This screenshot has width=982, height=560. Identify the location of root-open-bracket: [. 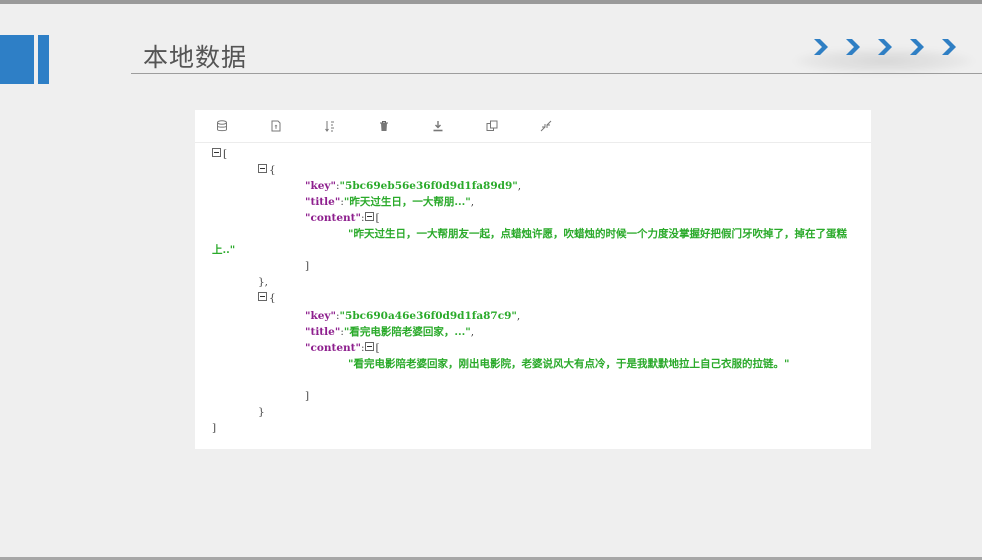
(225, 154).